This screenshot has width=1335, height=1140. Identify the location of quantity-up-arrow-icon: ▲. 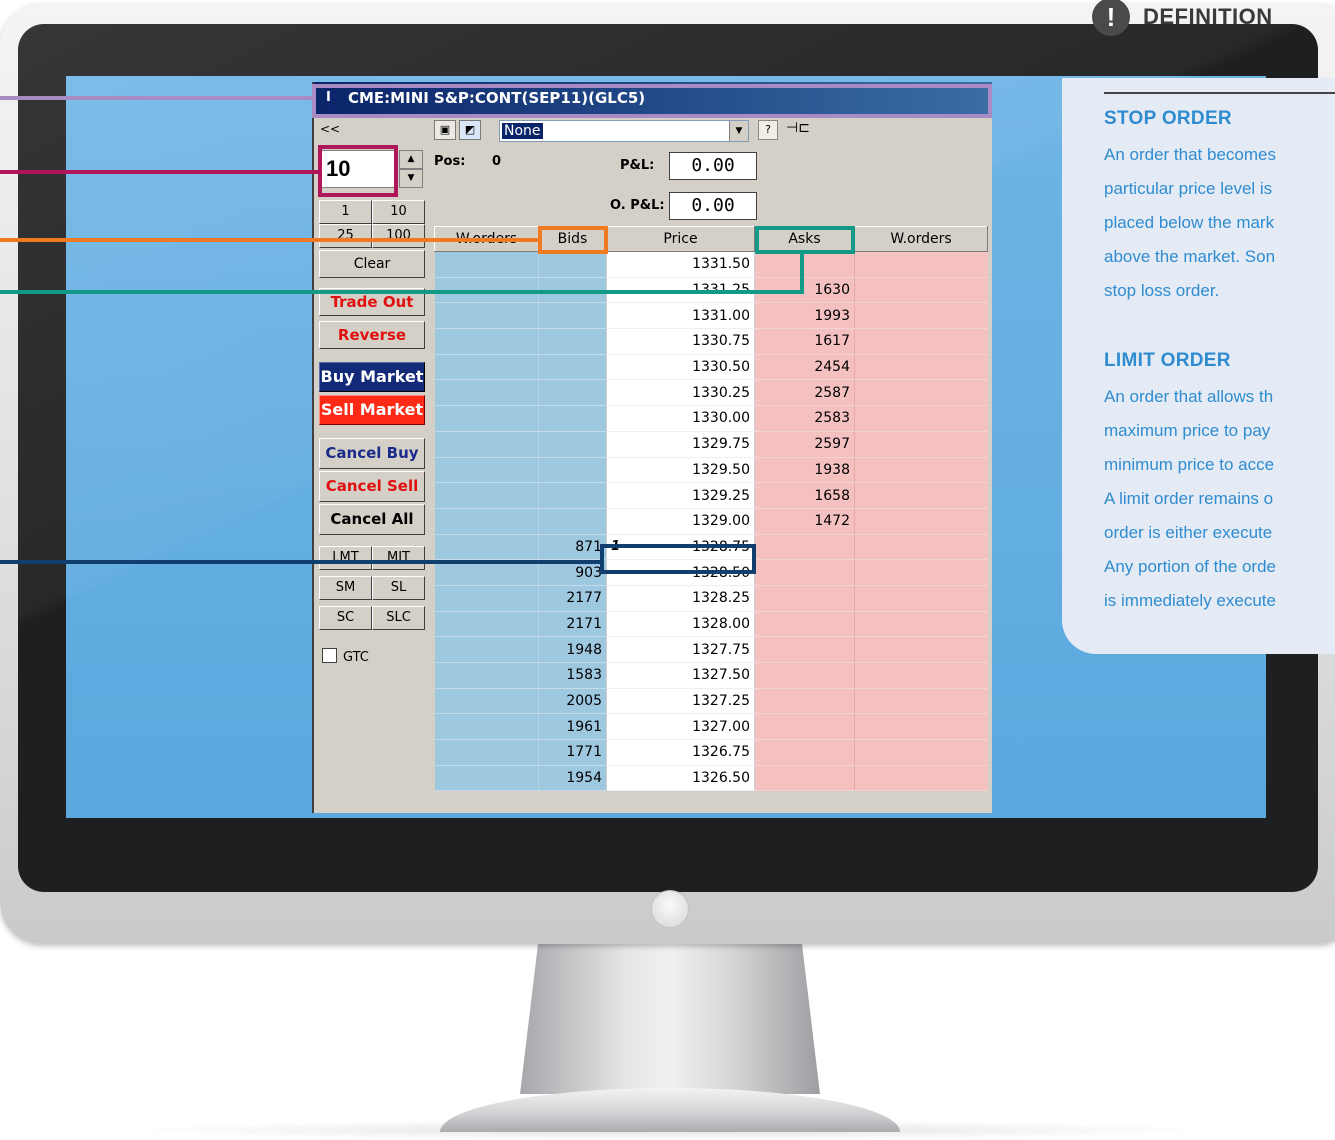
(411, 159).